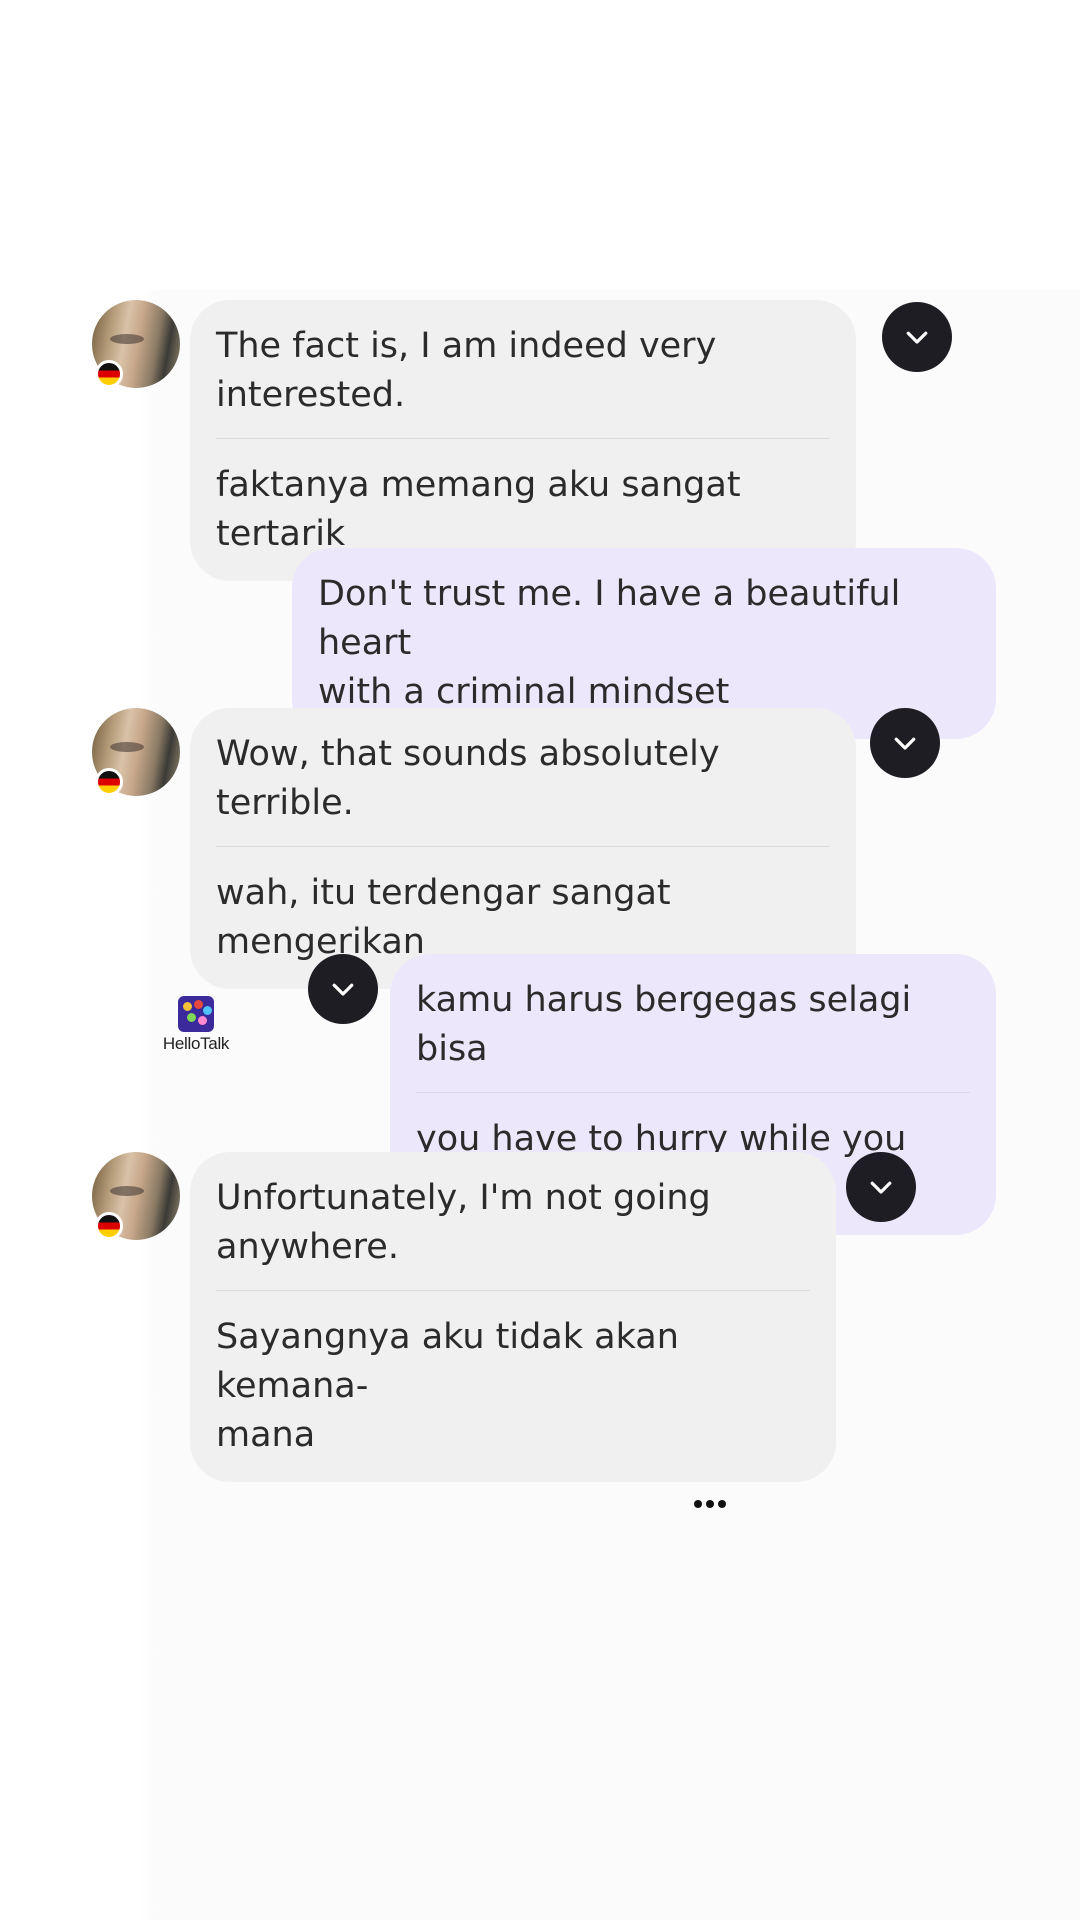 This screenshot has height=1920, width=1080. What do you see at coordinates (447, 1361) in the screenshot?
I see `translation-text: Sayangnya aku tidak akan kemana-` at bounding box center [447, 1361].